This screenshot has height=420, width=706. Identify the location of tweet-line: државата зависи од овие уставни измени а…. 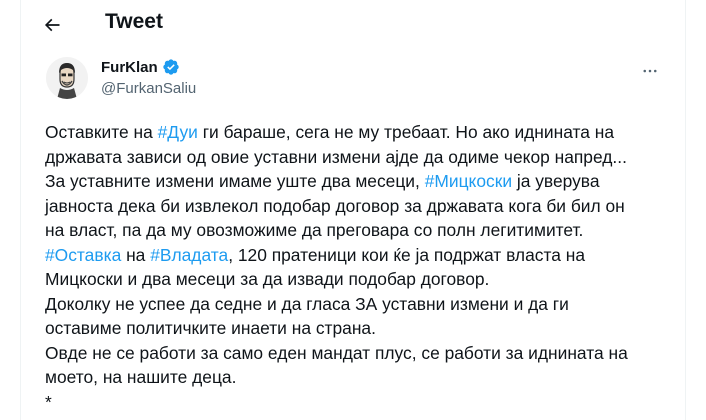
(336, 156).